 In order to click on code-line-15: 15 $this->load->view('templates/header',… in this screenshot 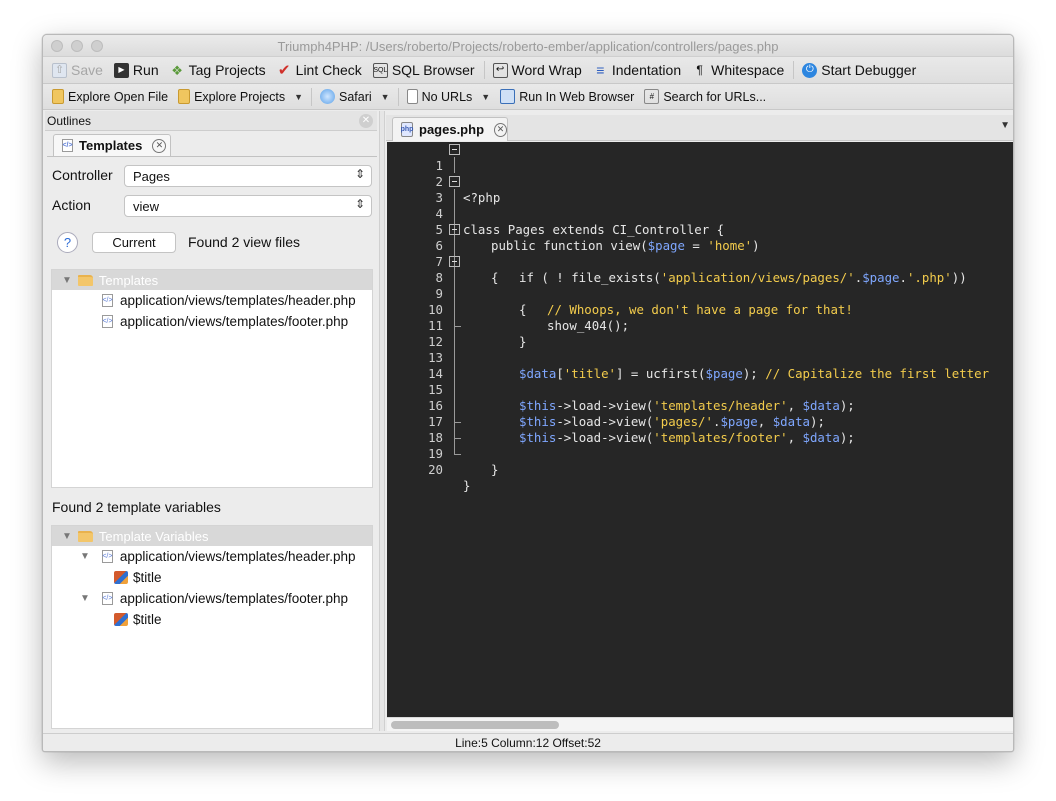, I will do `click(641, 397)`.